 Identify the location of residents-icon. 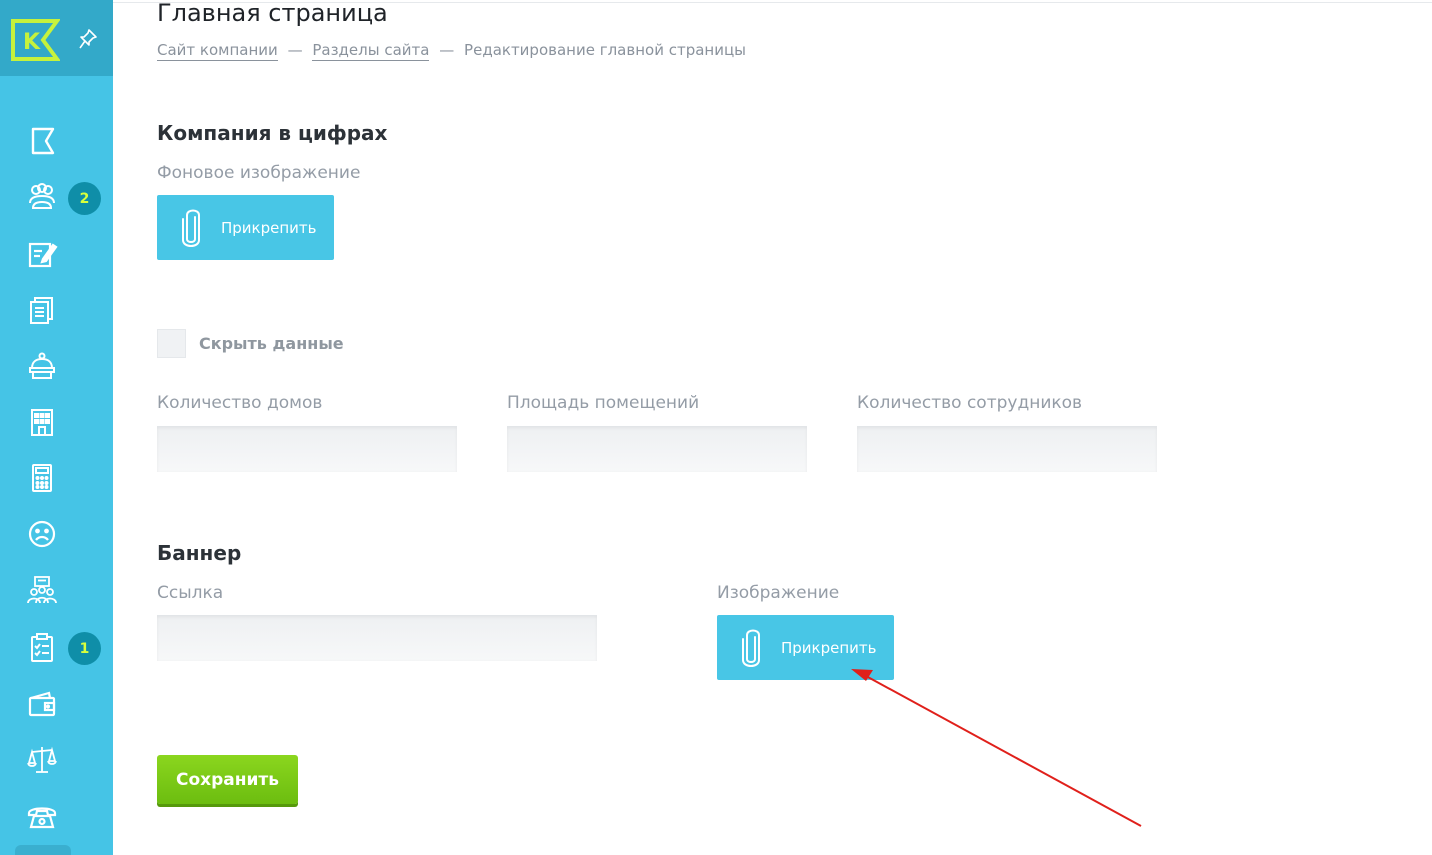
(42, 198).